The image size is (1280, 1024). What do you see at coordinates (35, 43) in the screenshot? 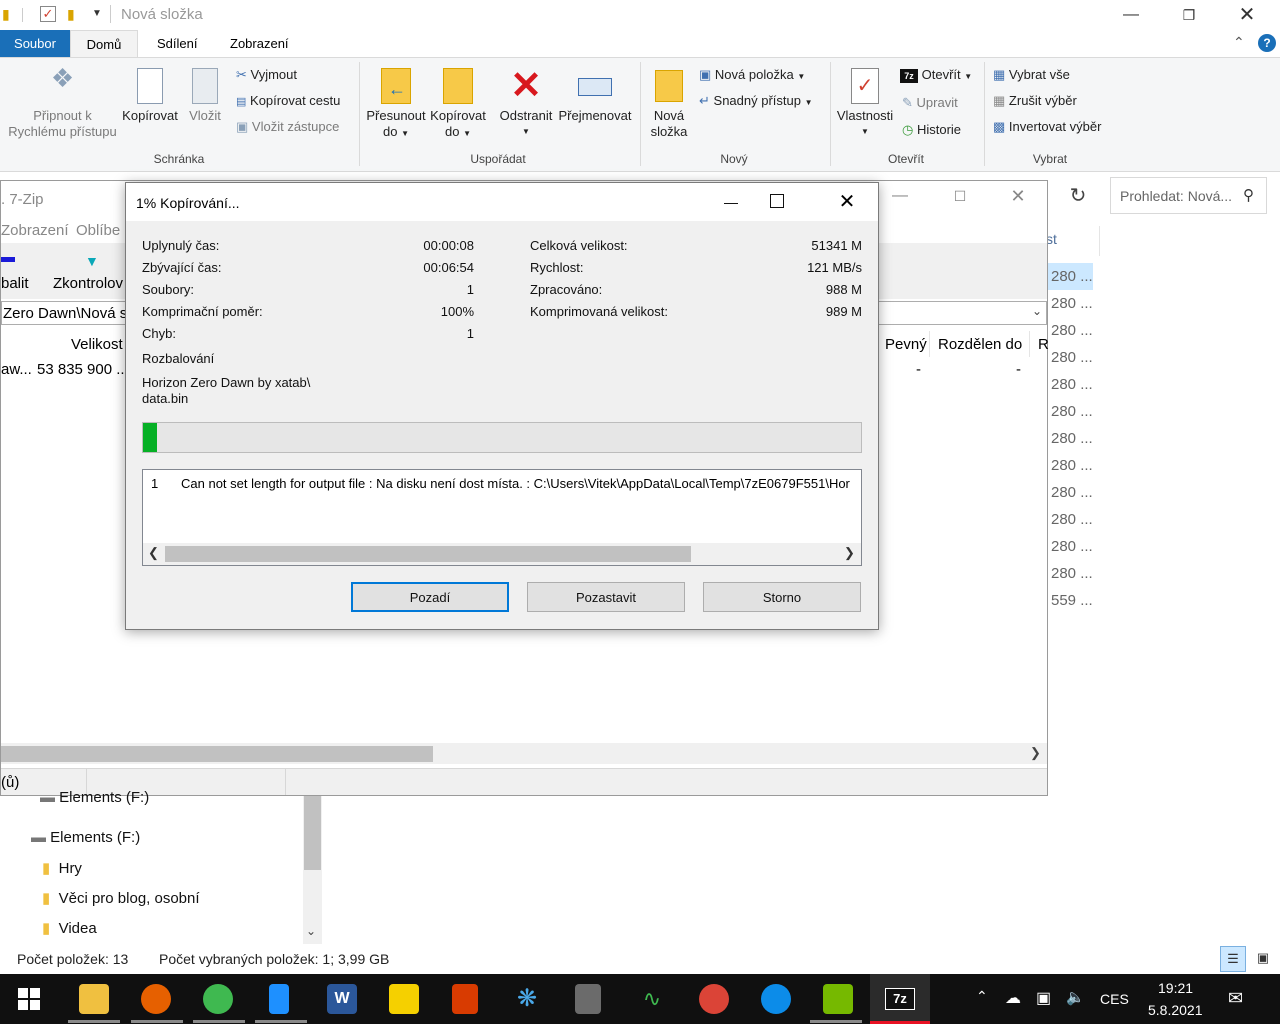
I see `tab-file: Soubor` at bounding box center [35, 43].